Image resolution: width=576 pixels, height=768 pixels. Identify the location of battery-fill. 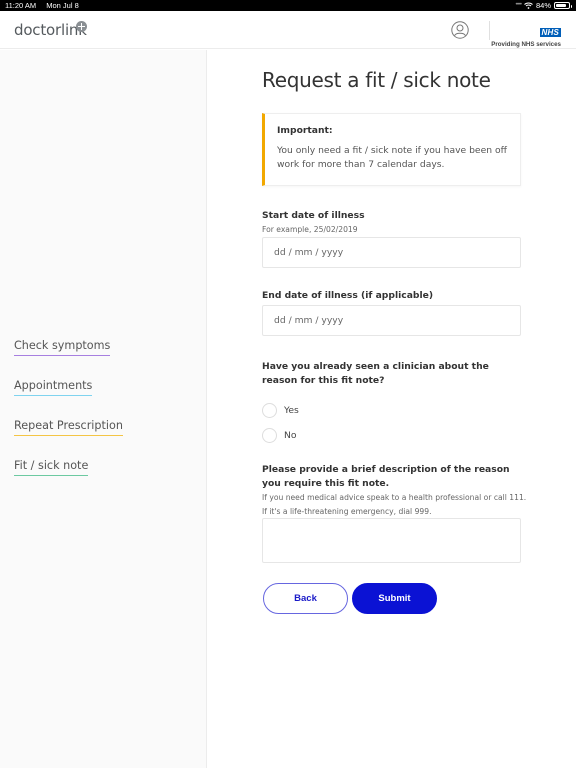
(561, 5).